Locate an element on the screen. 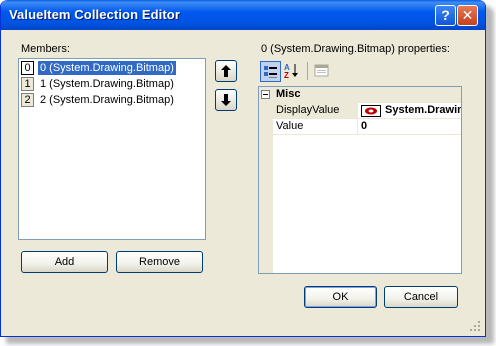 The image size is (496, 346). help-button: ? is located at coordinates (445, 15).